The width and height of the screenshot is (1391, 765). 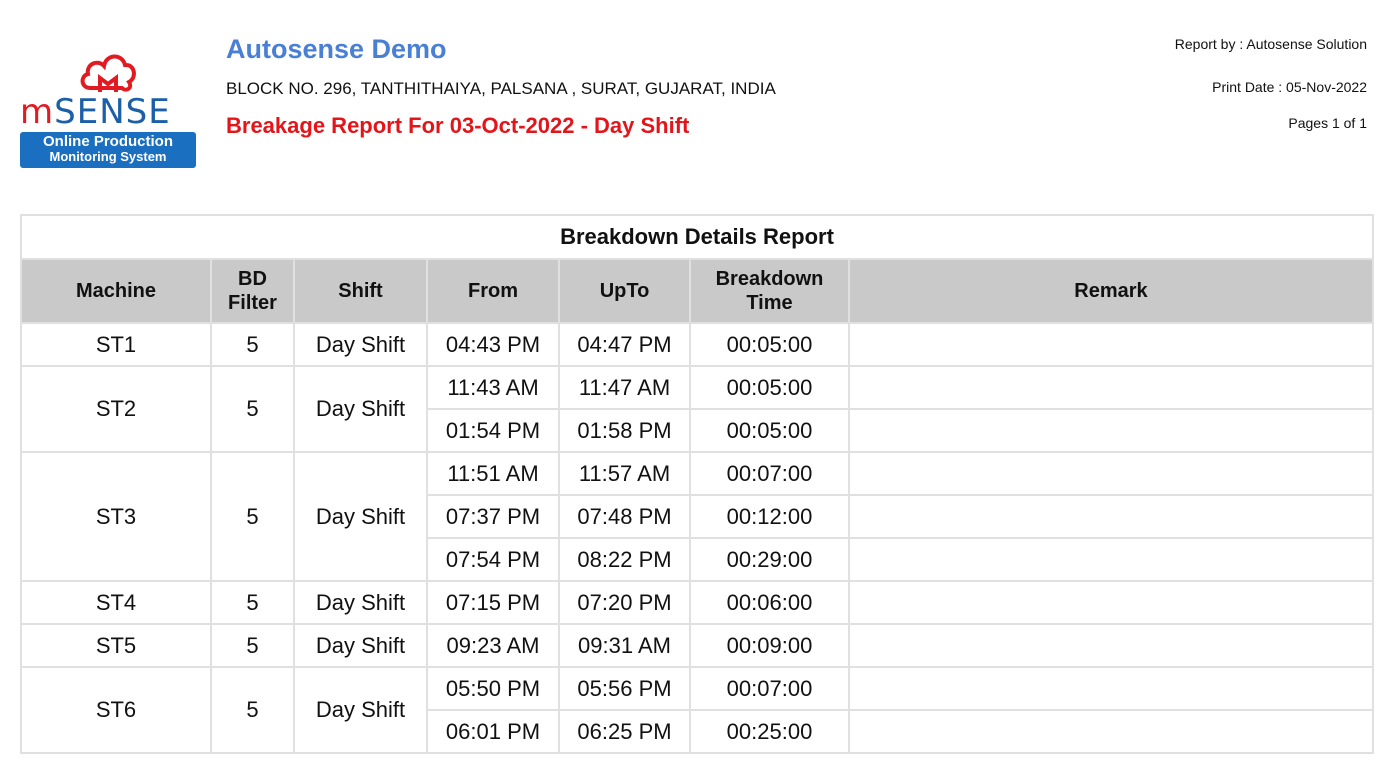 I want to click on col-header-shift: Shift, so click(x=360, y=291).